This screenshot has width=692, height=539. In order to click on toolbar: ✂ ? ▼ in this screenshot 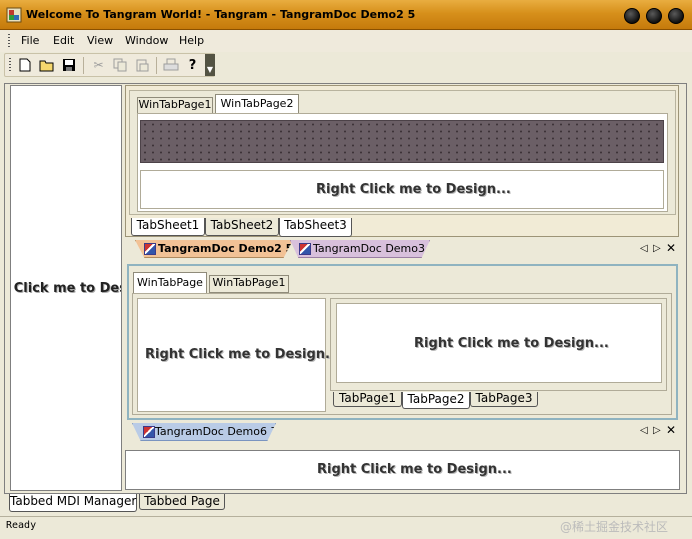, I will do `click(109, 65)`.